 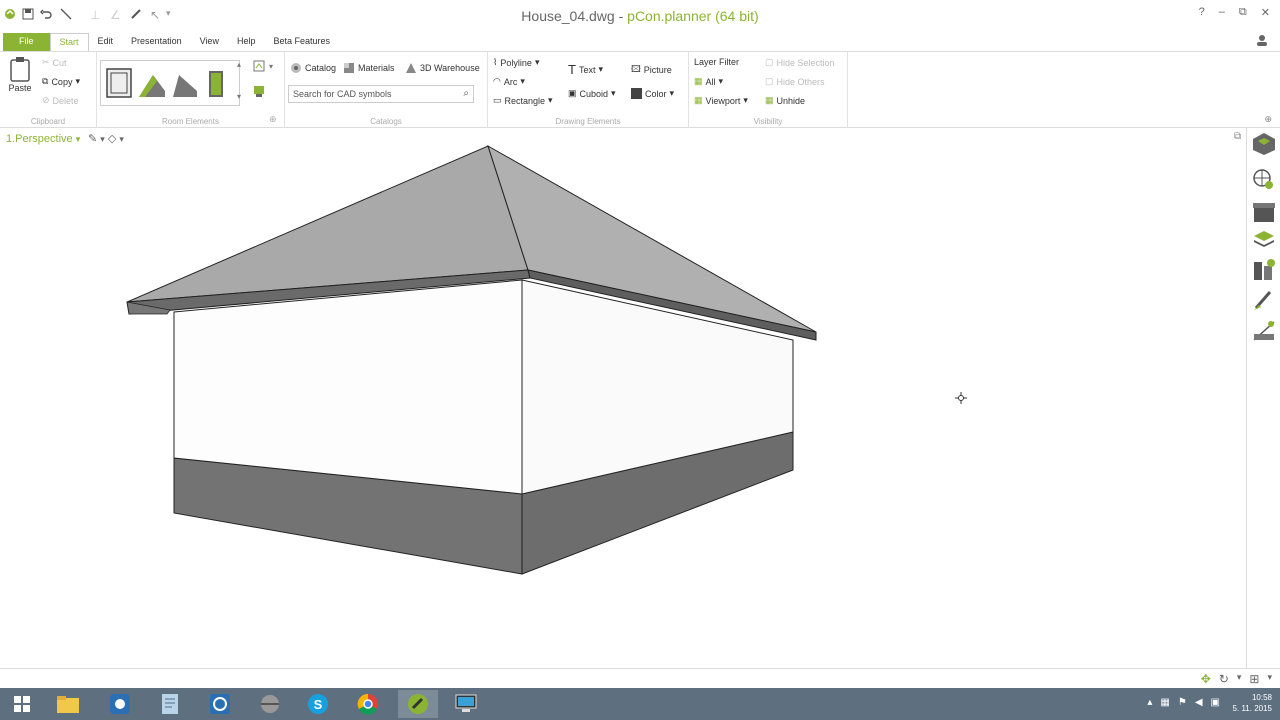 I want to click on picture-button: 🖾 Picture, so click(x=651, y=70).